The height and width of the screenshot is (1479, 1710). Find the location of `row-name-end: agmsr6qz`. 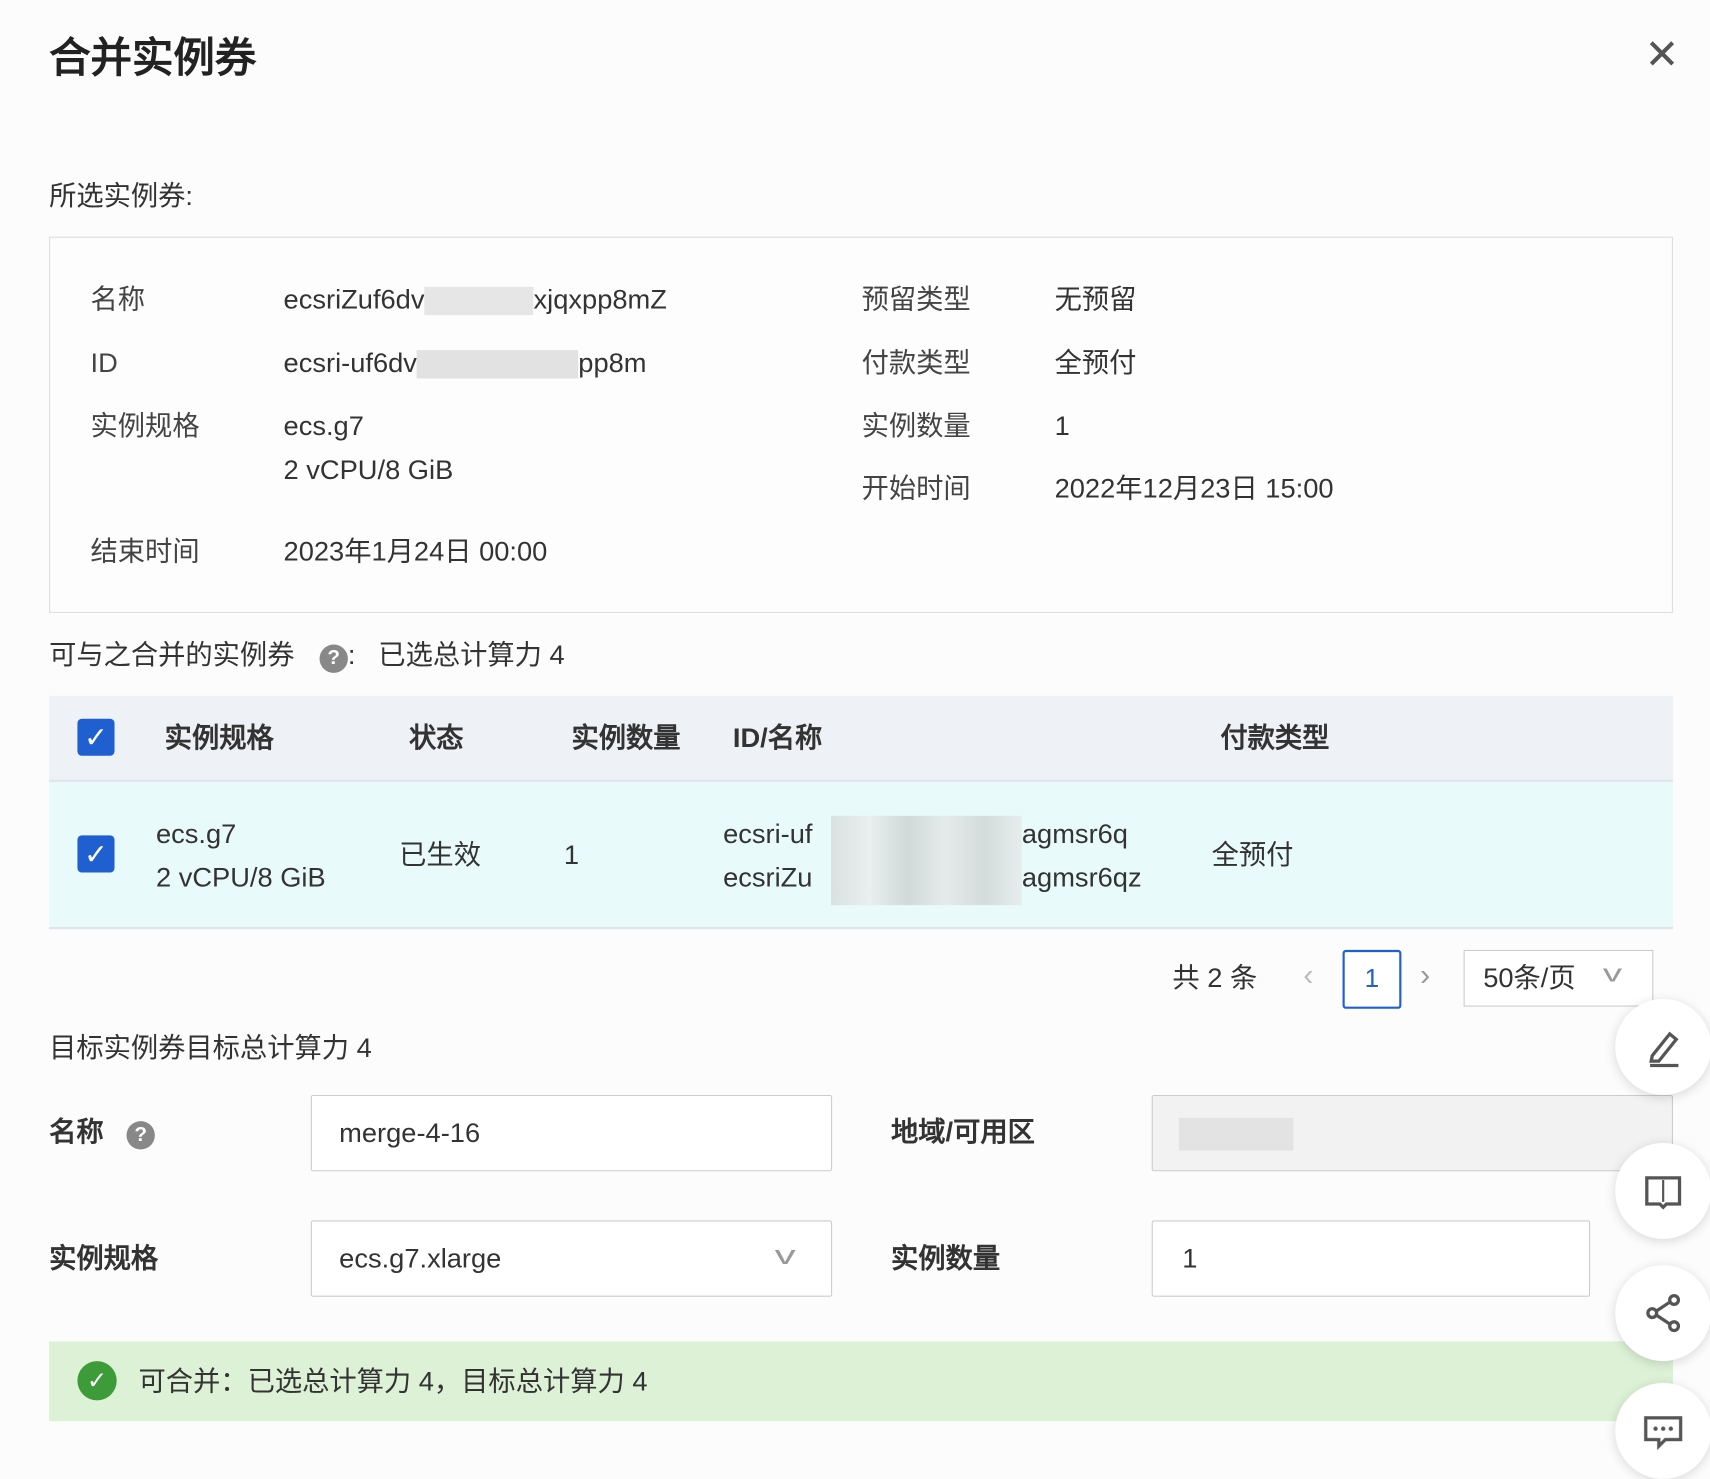

row-name-end: agmsr6qz is located at coordinates (1081, 878).